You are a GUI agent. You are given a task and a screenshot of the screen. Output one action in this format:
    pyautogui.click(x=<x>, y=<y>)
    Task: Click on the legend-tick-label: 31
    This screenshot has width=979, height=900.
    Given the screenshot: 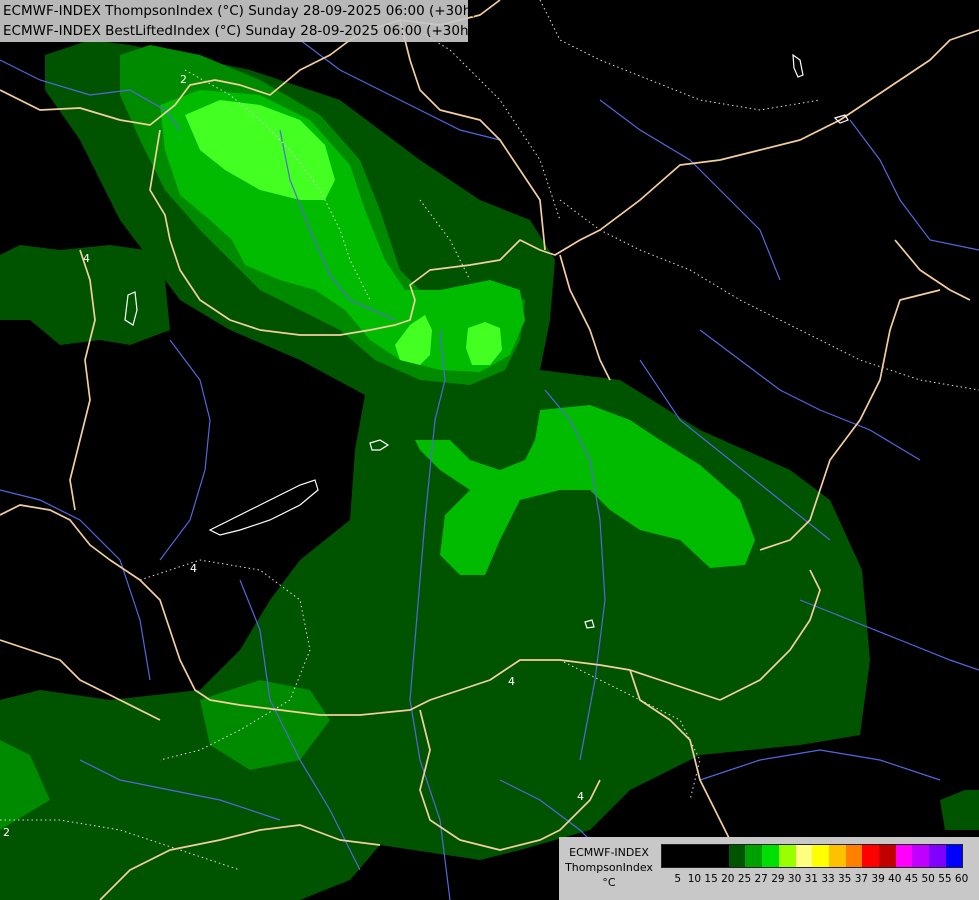 What is the action you would take?
    pyautogui.click(x=811, y=879)
    